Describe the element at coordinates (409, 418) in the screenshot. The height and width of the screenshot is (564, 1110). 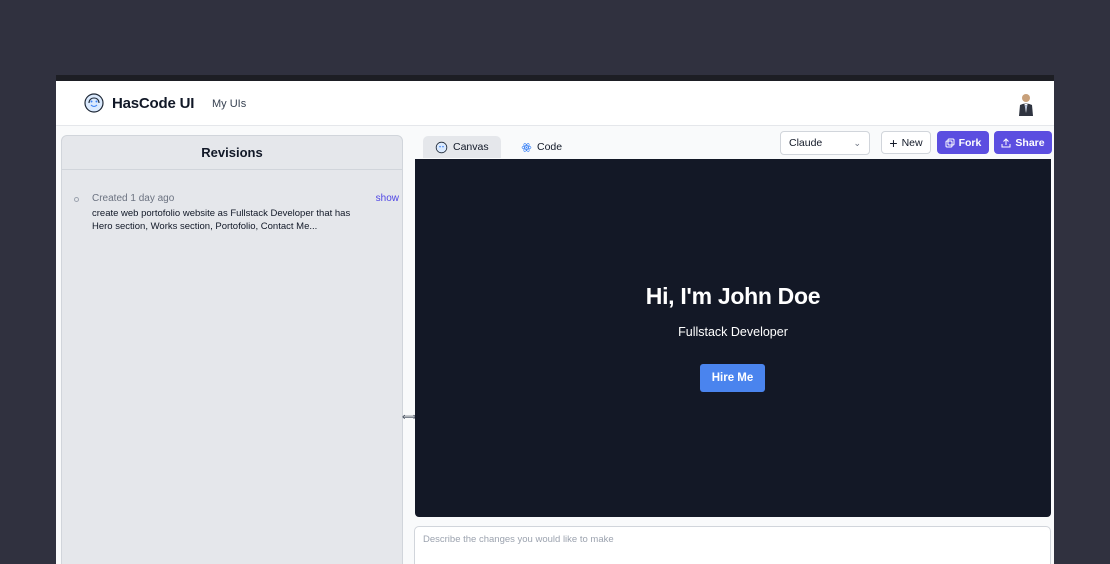
I see `resize-handle-icon: ⟺` at that location.